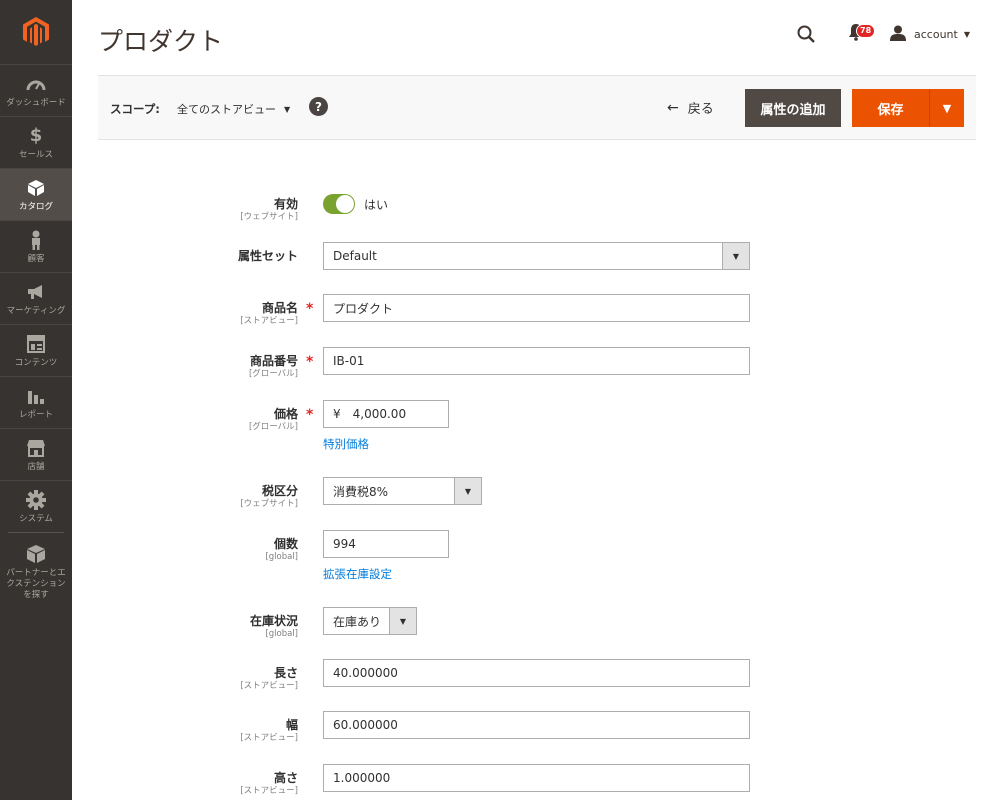  I want to click on field-attribute-set: 属性セット Default ▼, so click(448, 259).